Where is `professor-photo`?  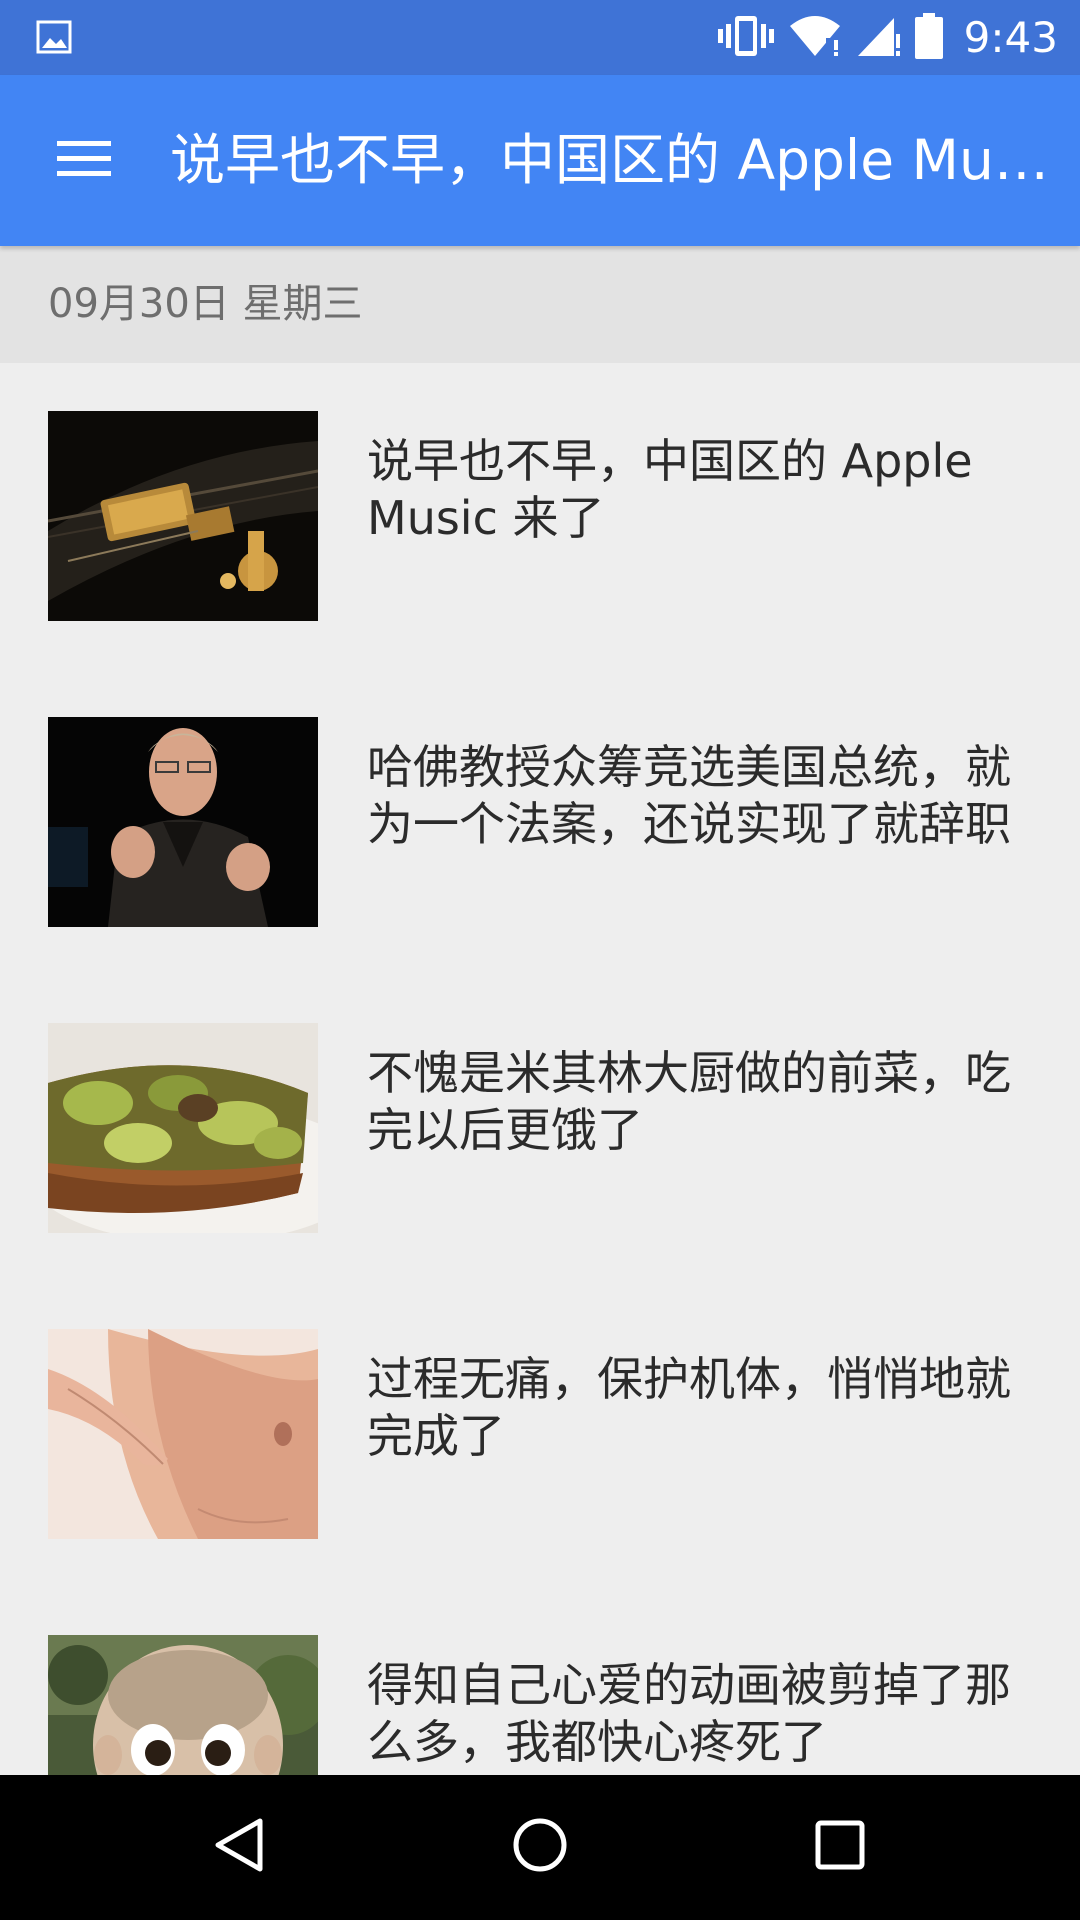
professor-photo is located at coordinates (183, 822).